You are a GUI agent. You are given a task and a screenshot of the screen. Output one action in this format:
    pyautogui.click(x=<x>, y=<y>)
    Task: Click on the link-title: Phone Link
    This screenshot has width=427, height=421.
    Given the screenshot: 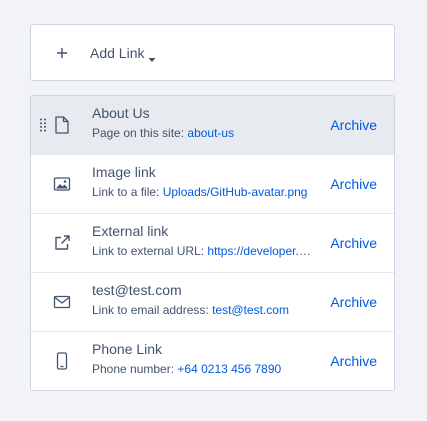 What is the action you would take?
    pyautogui.click(x=127, y=349)
    